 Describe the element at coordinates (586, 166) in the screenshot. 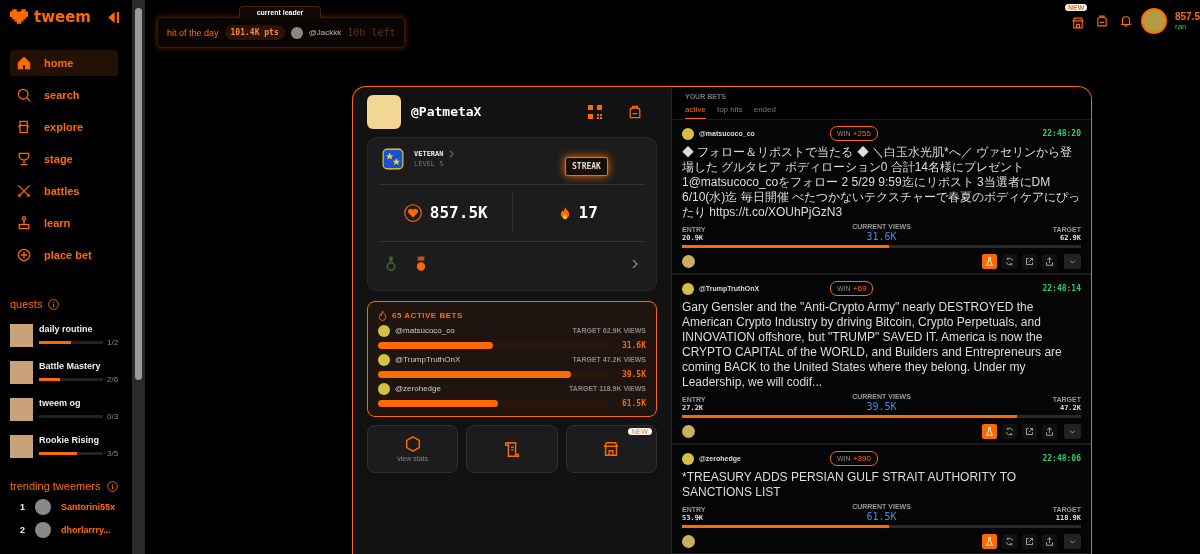

I see `streak-tooltip: STREAK` at that location.